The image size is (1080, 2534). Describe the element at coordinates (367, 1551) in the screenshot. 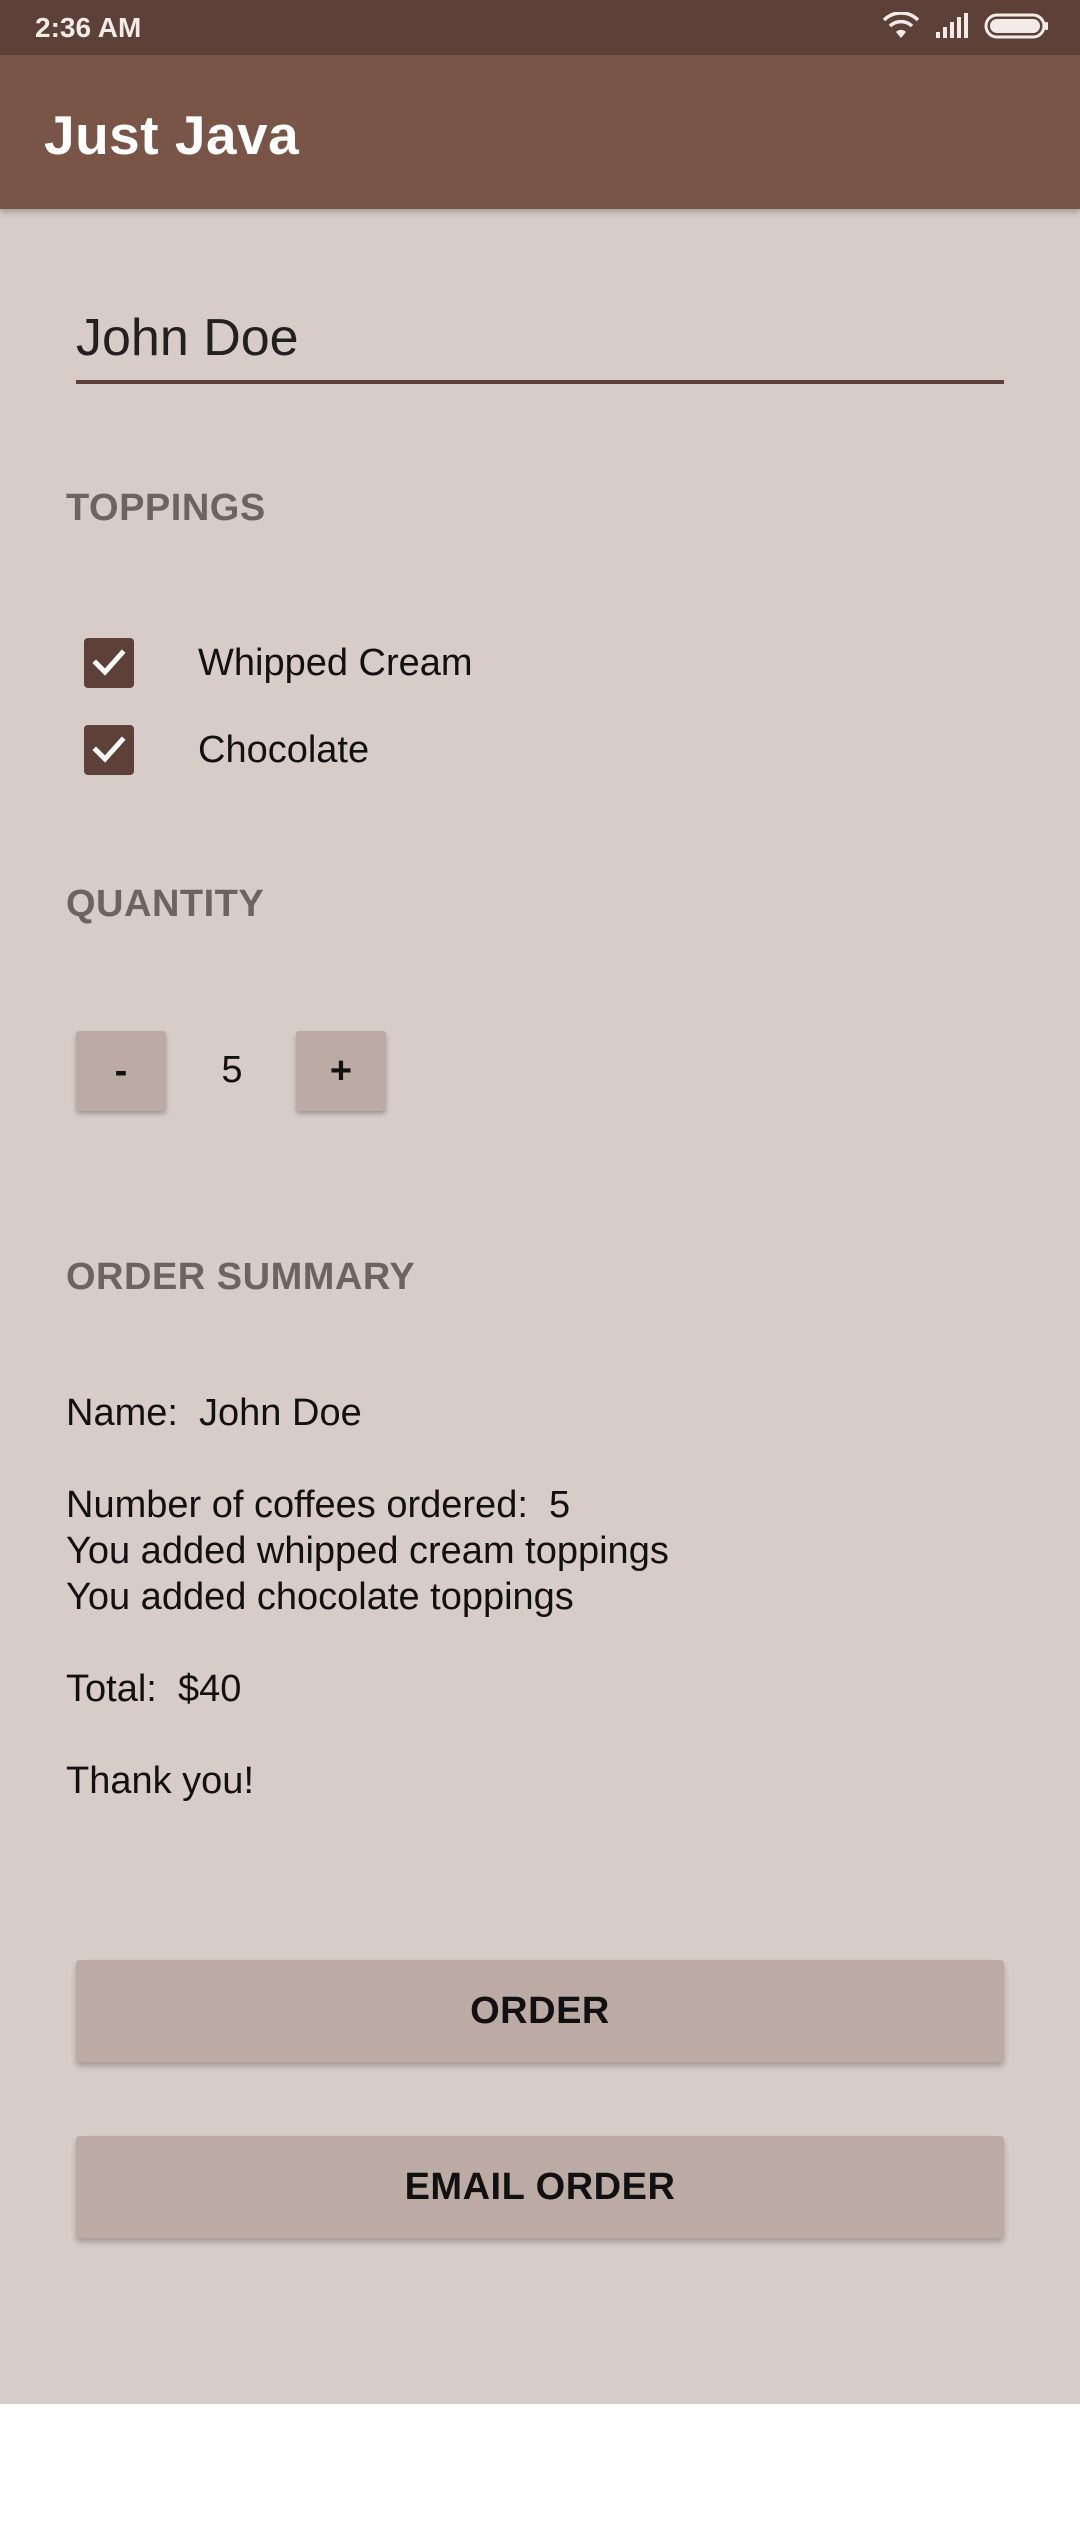

I see `summary-whipped-line: You added whipped cream toppings` at that location.